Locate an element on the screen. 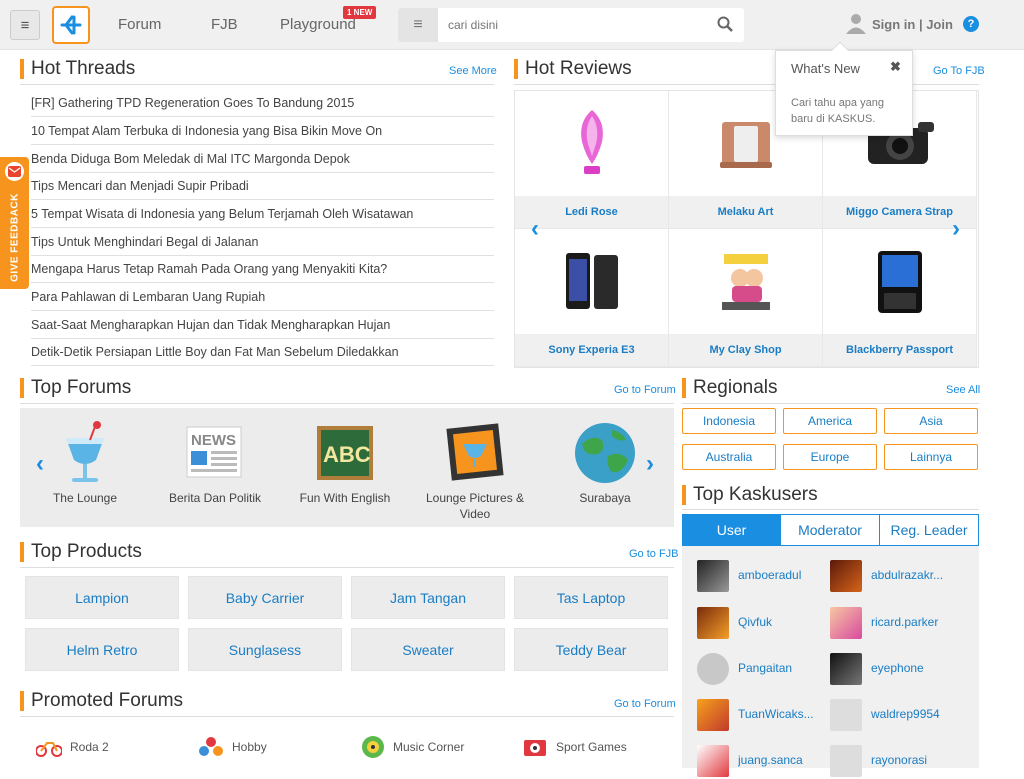 The height and width of the screenshot is (779, 1024). user-item: juang.sanca is located at coordinates (762, 762).